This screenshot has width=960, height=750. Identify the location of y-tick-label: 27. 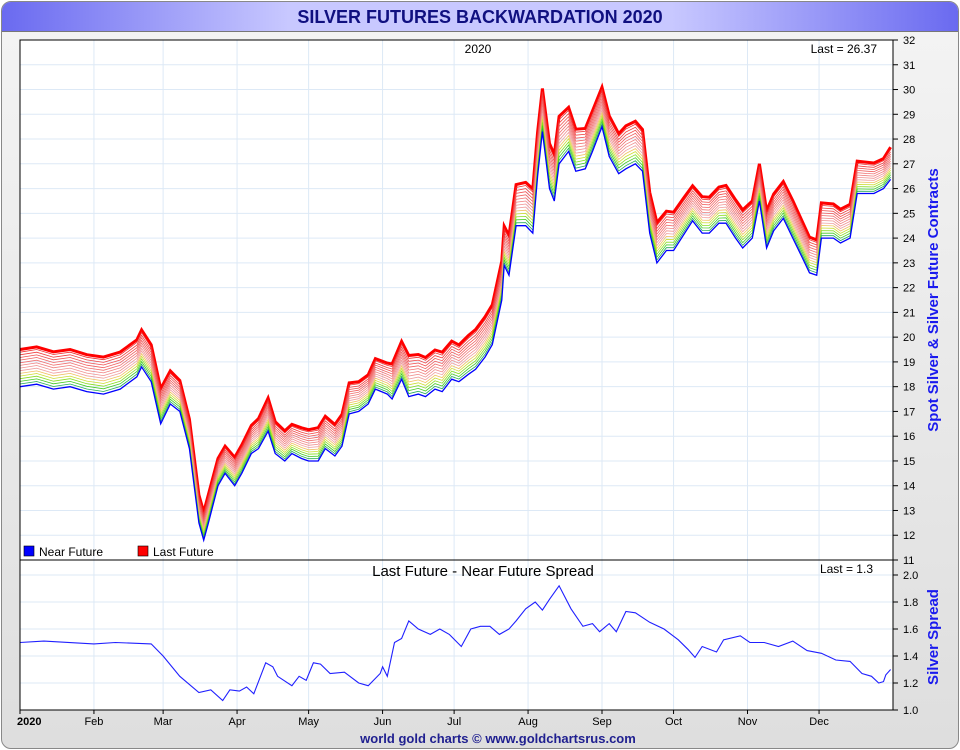
(909, 165).